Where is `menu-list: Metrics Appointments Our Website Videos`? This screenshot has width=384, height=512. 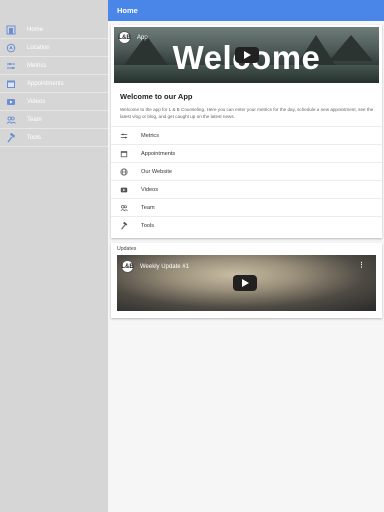
menu-list: Metrics Appointments Our Website Videos is located at coordinates (246, 180).